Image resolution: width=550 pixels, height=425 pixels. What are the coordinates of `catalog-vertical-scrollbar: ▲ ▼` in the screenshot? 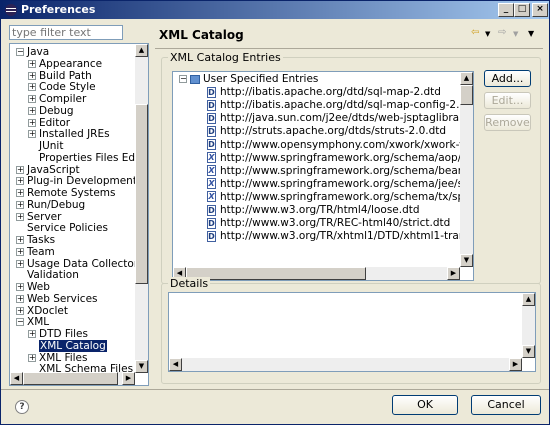 It's located at (466, 169).